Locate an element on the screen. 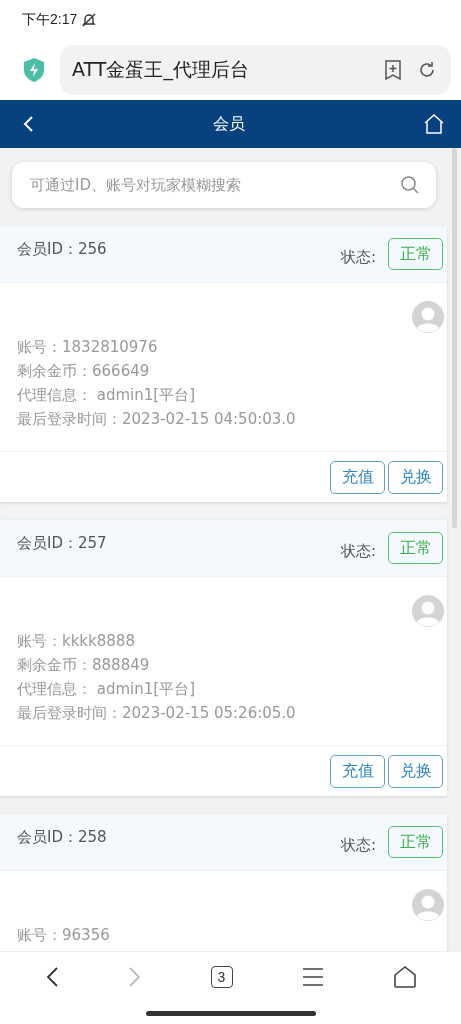 The height and width of the screenshot is (1024, 461). search-field: 可通过ID、账号对玩家模糊搜索 is located at coordinates (224, 185).